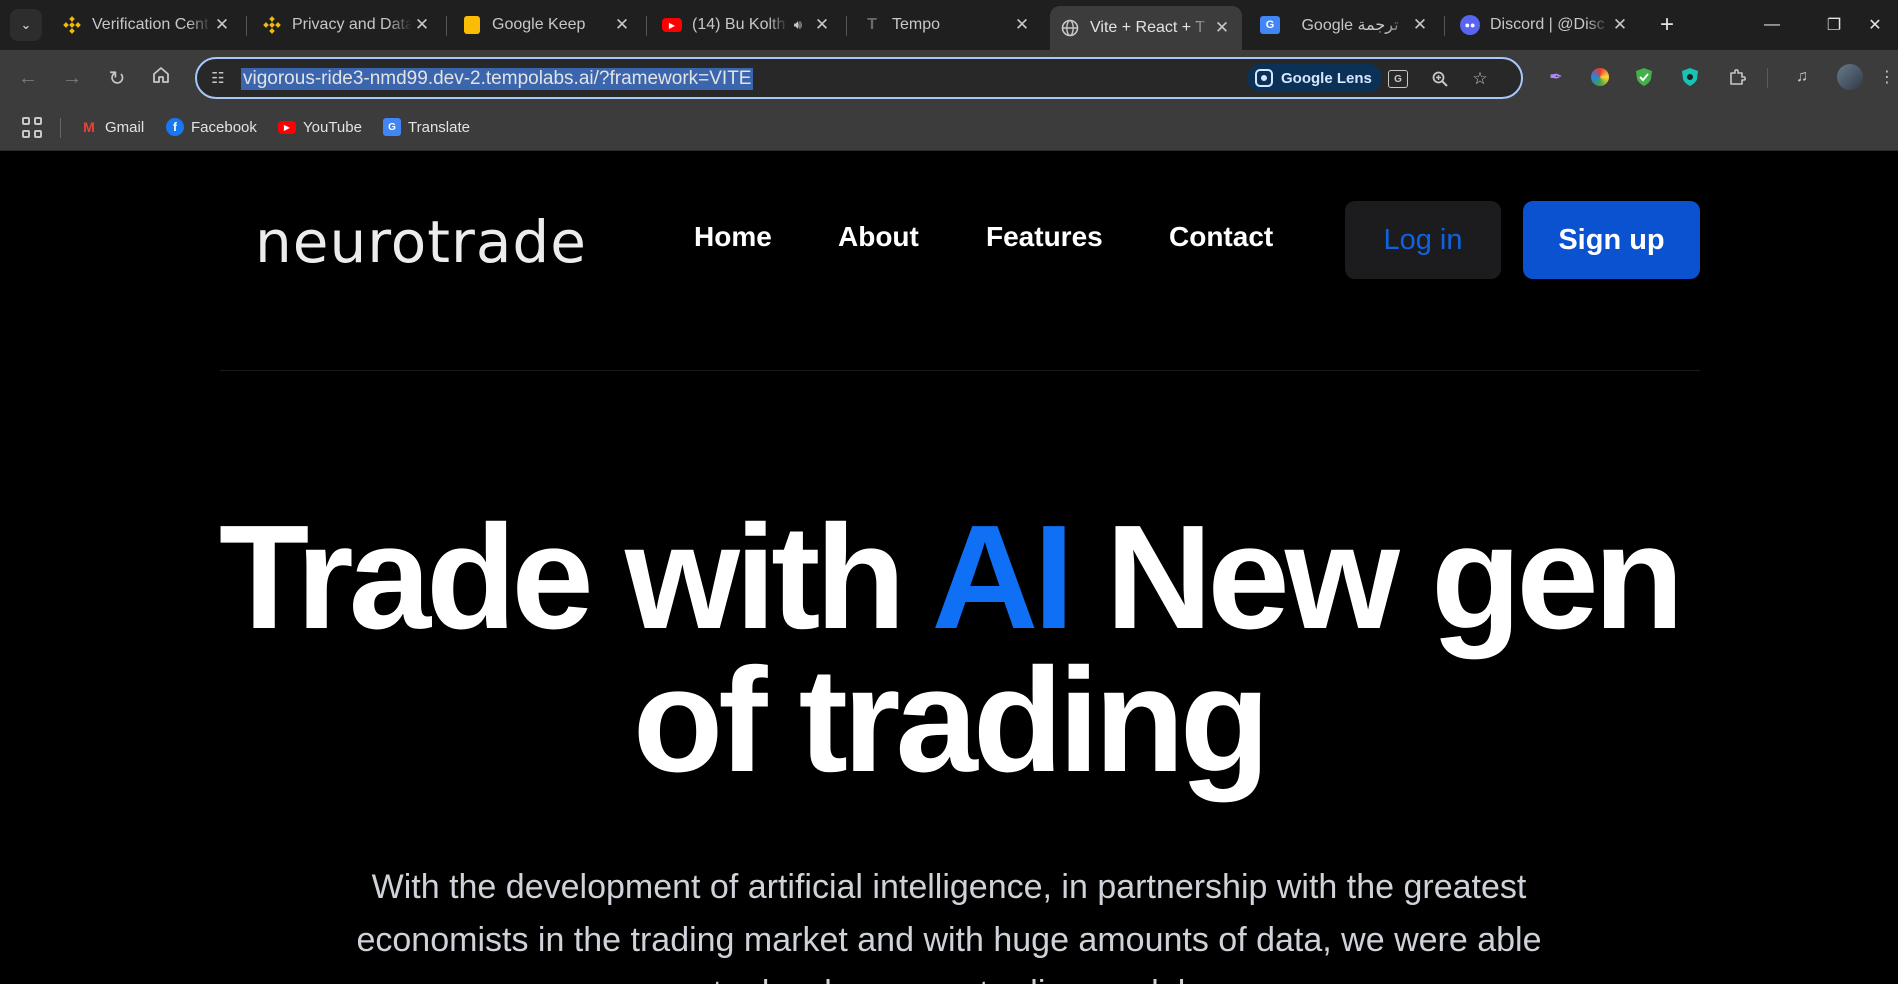  I want to click on tab-title: Discord | @Disc, so click(1547, 24).